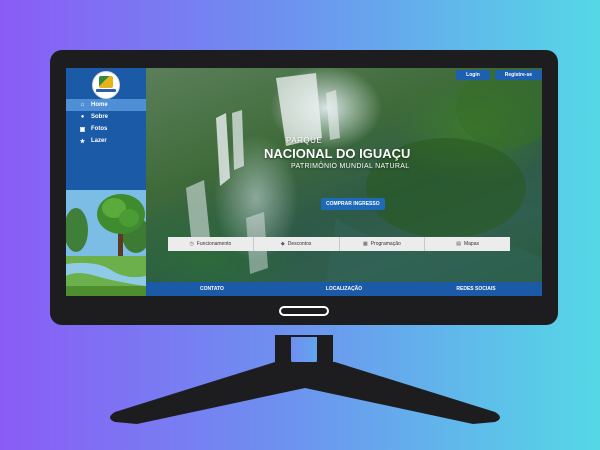 The height and width of the screenshot is (450, 600). What do you see at coordinates (82, 117) in the screenshot?
I see `info-icon: ●` at bounding box center [82, 117].